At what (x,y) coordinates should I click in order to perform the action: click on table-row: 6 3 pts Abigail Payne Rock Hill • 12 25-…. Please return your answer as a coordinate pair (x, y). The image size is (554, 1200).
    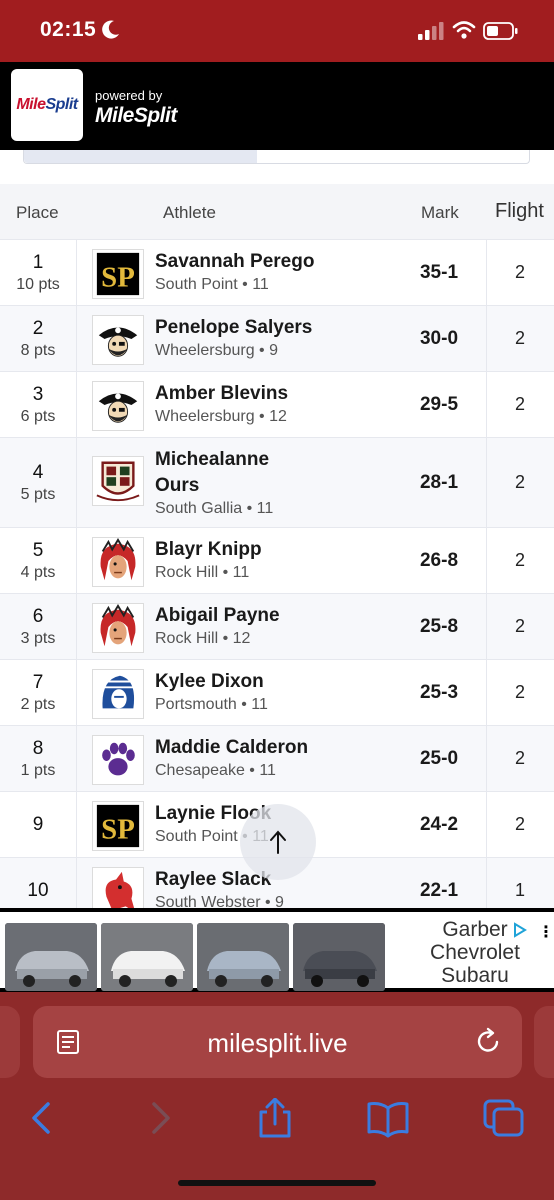
    Looking at the image, I should click on (277, 626).